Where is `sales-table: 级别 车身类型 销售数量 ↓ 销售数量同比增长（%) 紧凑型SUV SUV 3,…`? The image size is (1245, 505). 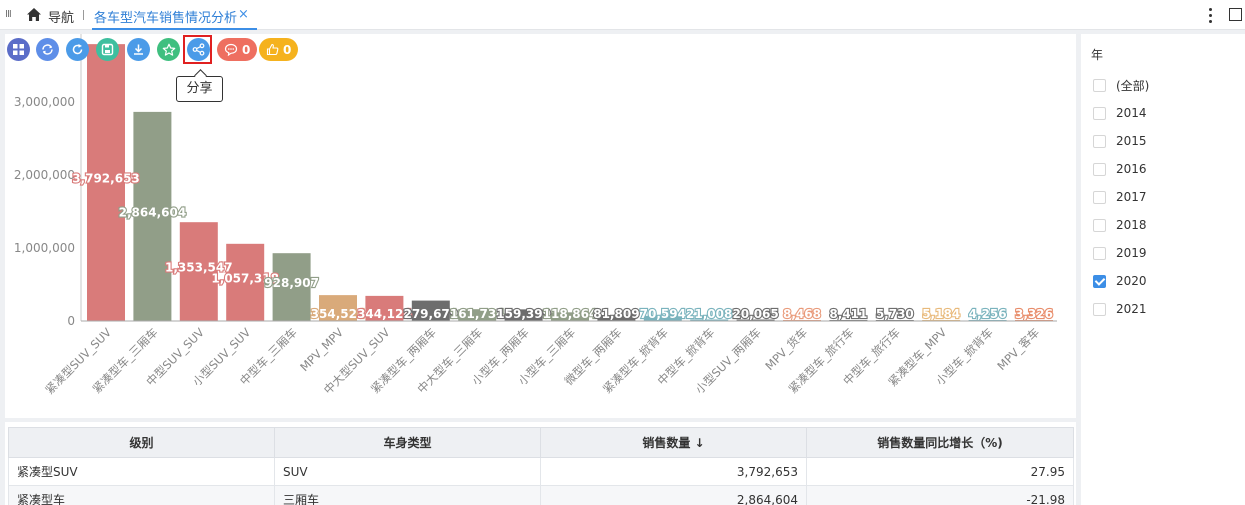
sales-table: 级别 车身类型 销售数量 ↓ 销售数量同比增长（%) 紧凑型SUV SUV 3,… is located at coordinates (541, 466).